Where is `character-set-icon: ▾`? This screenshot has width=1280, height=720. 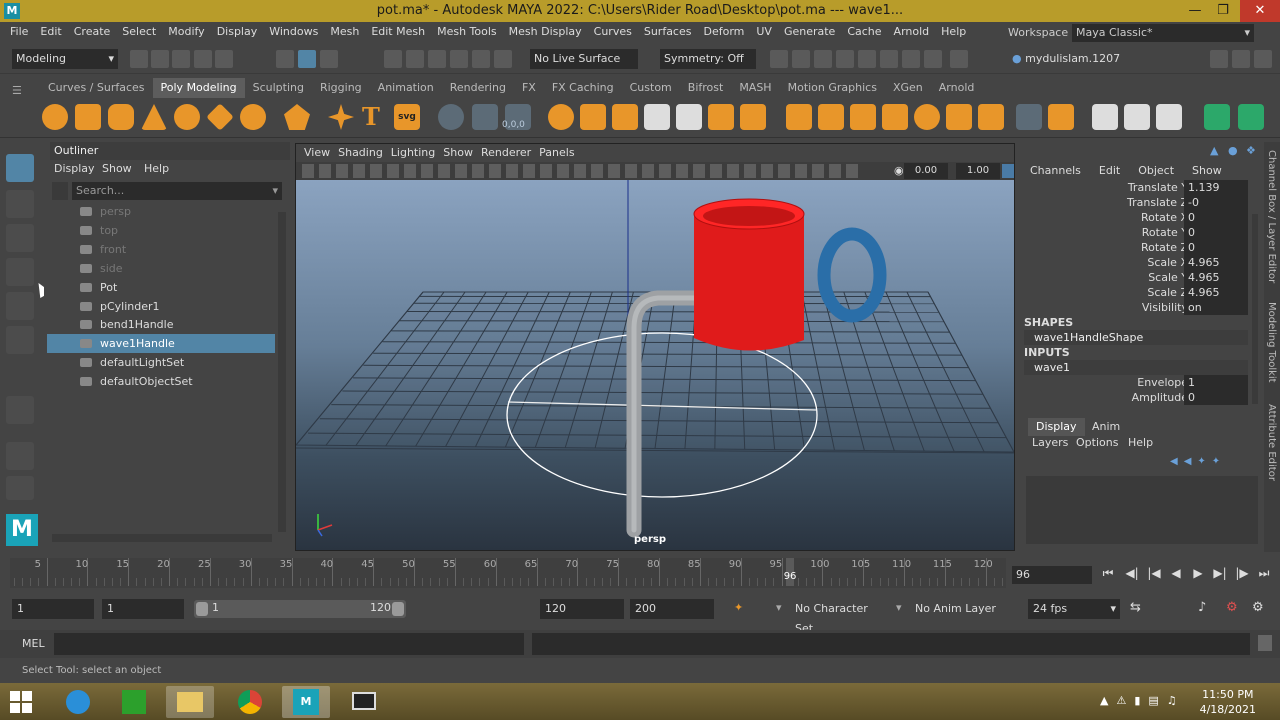 character-set-icon: ▾ is located at coordinates (779, 607).